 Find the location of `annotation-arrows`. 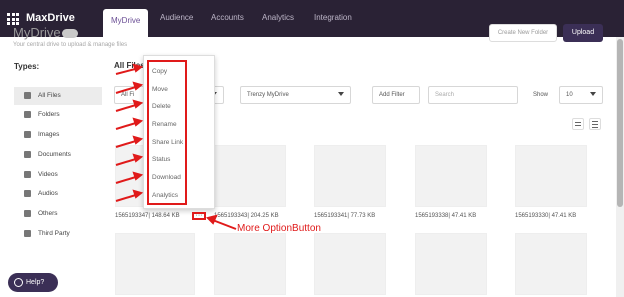

annotation-arrows is located at coordinates (176, 146).